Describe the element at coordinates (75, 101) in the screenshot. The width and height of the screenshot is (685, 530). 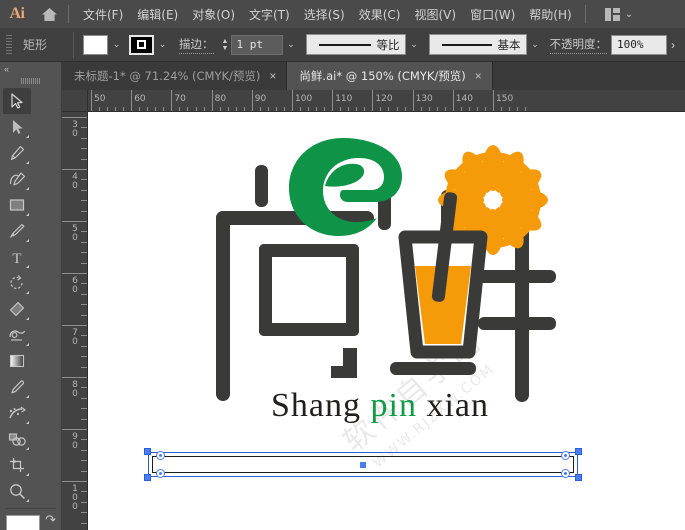
I see `ruler-origin-corner` at that location.